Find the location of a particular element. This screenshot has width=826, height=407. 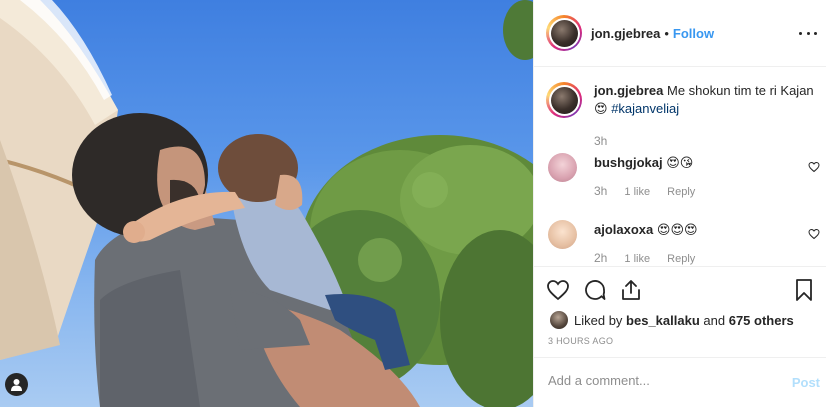

comment-text: ajolaxoxa 😍😍😍 is located at coordinates (646, 230).